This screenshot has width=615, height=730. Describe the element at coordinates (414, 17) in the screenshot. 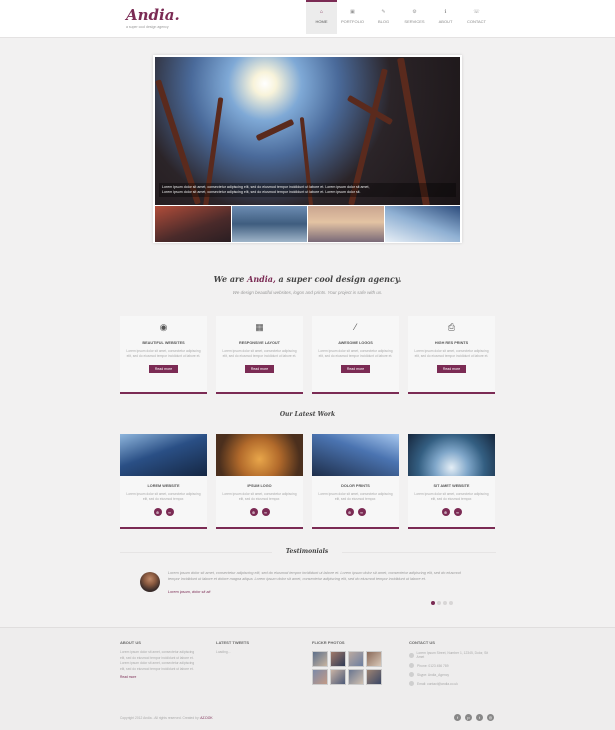

I see `nav-services: ⚙ SERVICES` at that location.